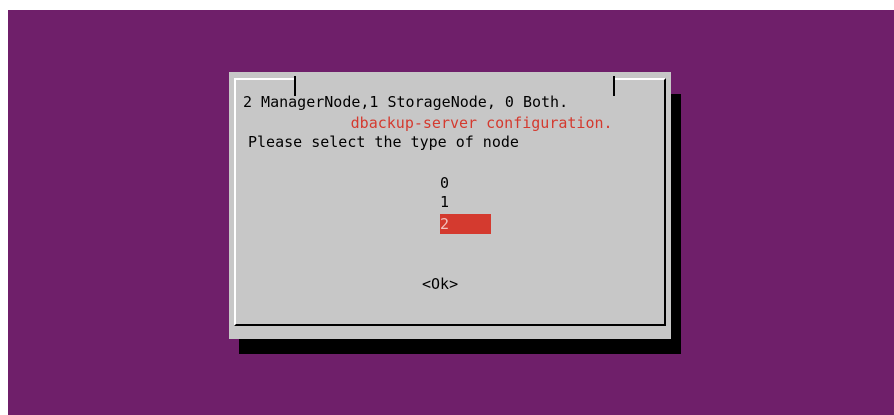  What do you see at coordinates (481, 123) in the screenshot?
I see `dialog-title-text: dbackup-server configuration.` at bounding box center [481, 123].